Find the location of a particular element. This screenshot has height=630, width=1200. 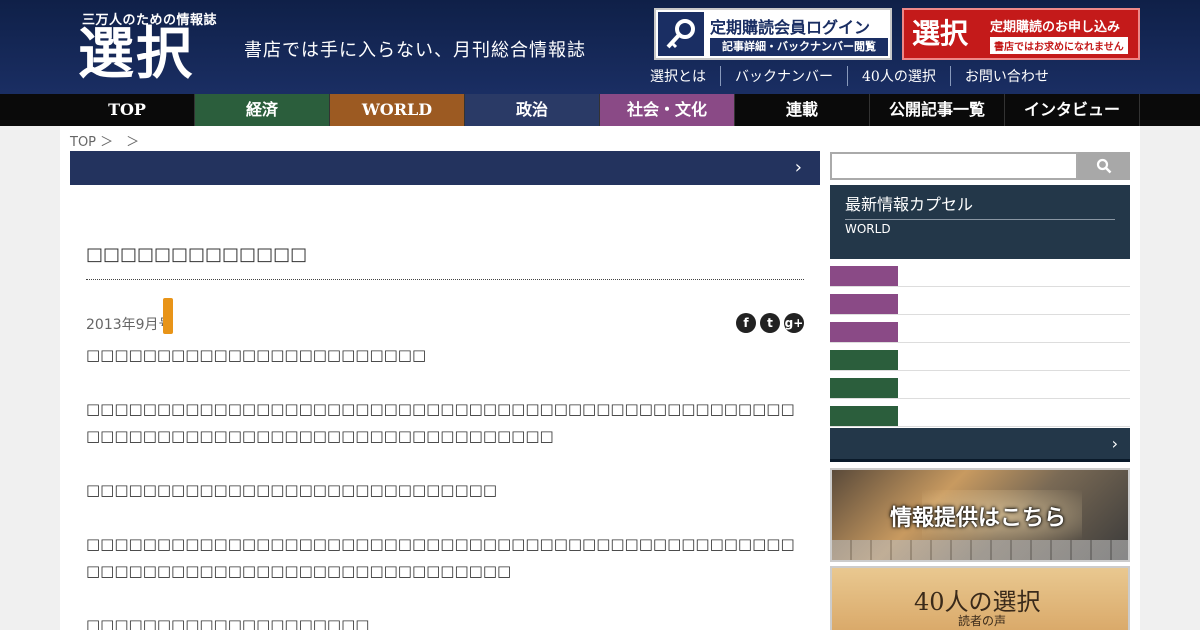

login-title: 定期購読会員ログイン is located at coordinates (790, 27).